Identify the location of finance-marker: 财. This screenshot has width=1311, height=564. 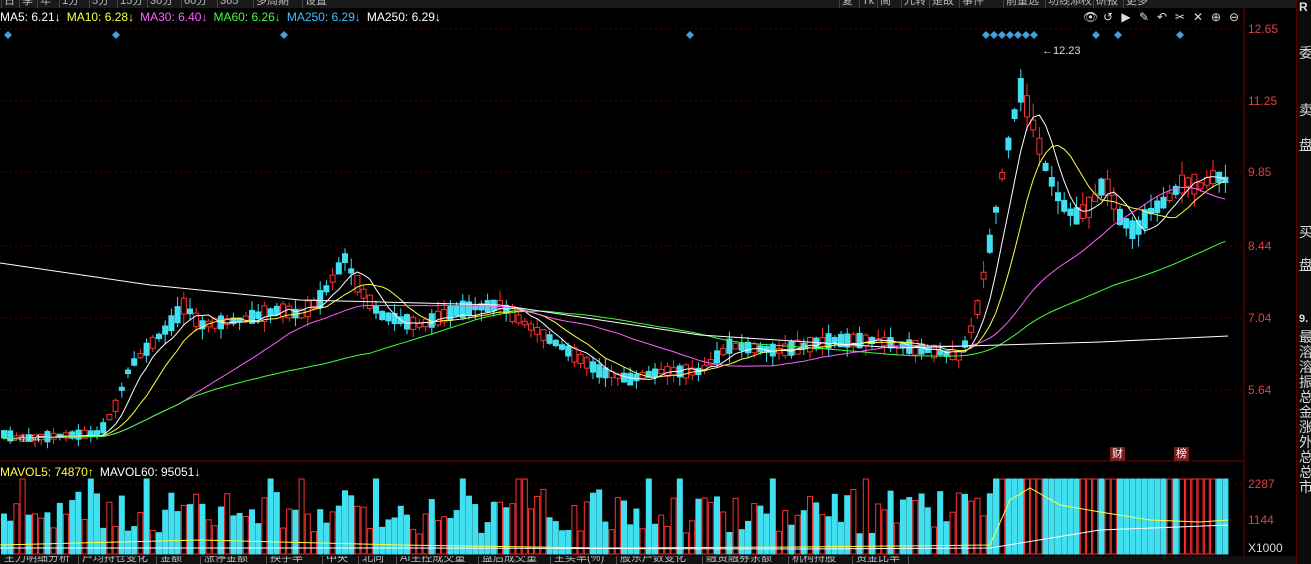
(1117, 454).